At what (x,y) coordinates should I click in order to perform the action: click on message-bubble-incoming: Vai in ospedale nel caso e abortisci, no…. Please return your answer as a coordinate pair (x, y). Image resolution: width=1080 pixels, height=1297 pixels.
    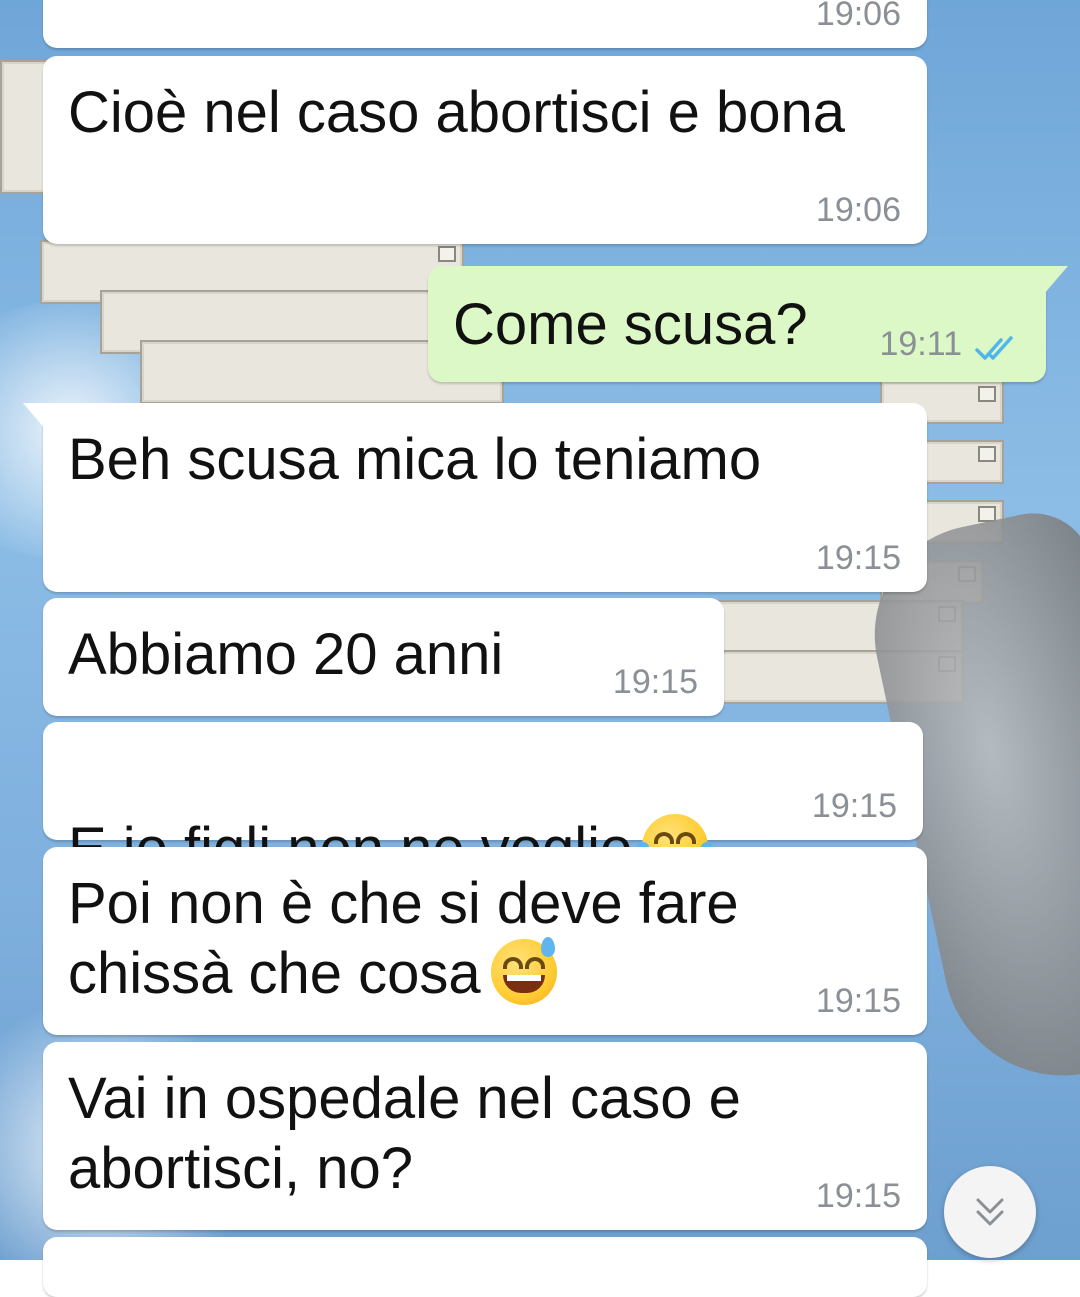
    Looking at the image, I should click on (485, 1136).